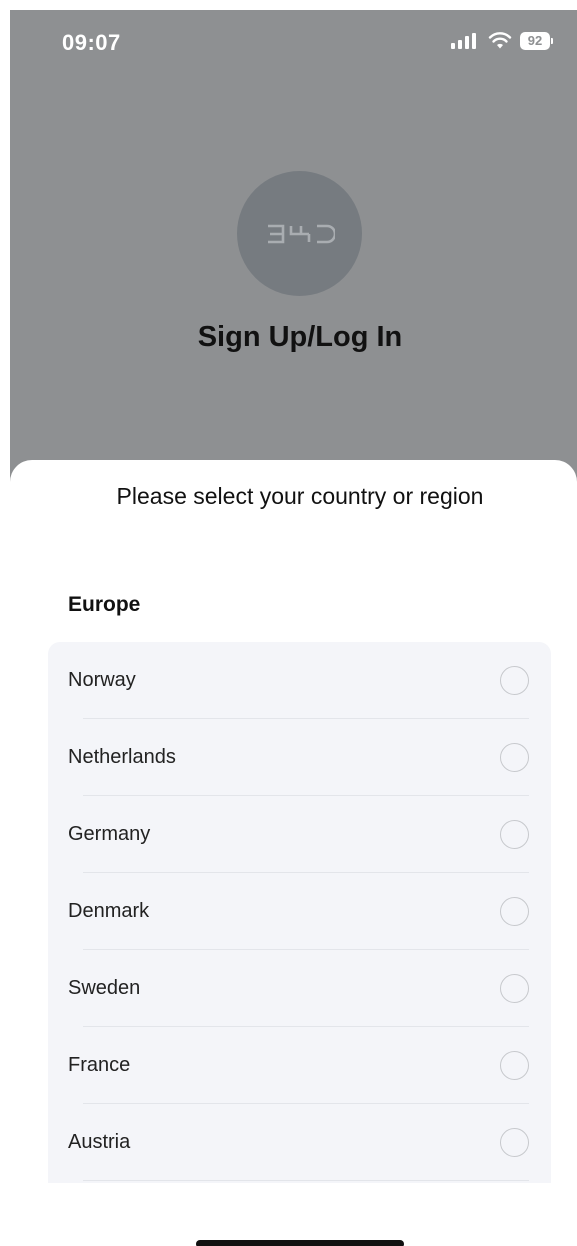 The width and height of the screenshot is (577, 1246). Describe the element at coordinates (299, 1065) in the screenshot. I see `country-item-france: France` at that location.